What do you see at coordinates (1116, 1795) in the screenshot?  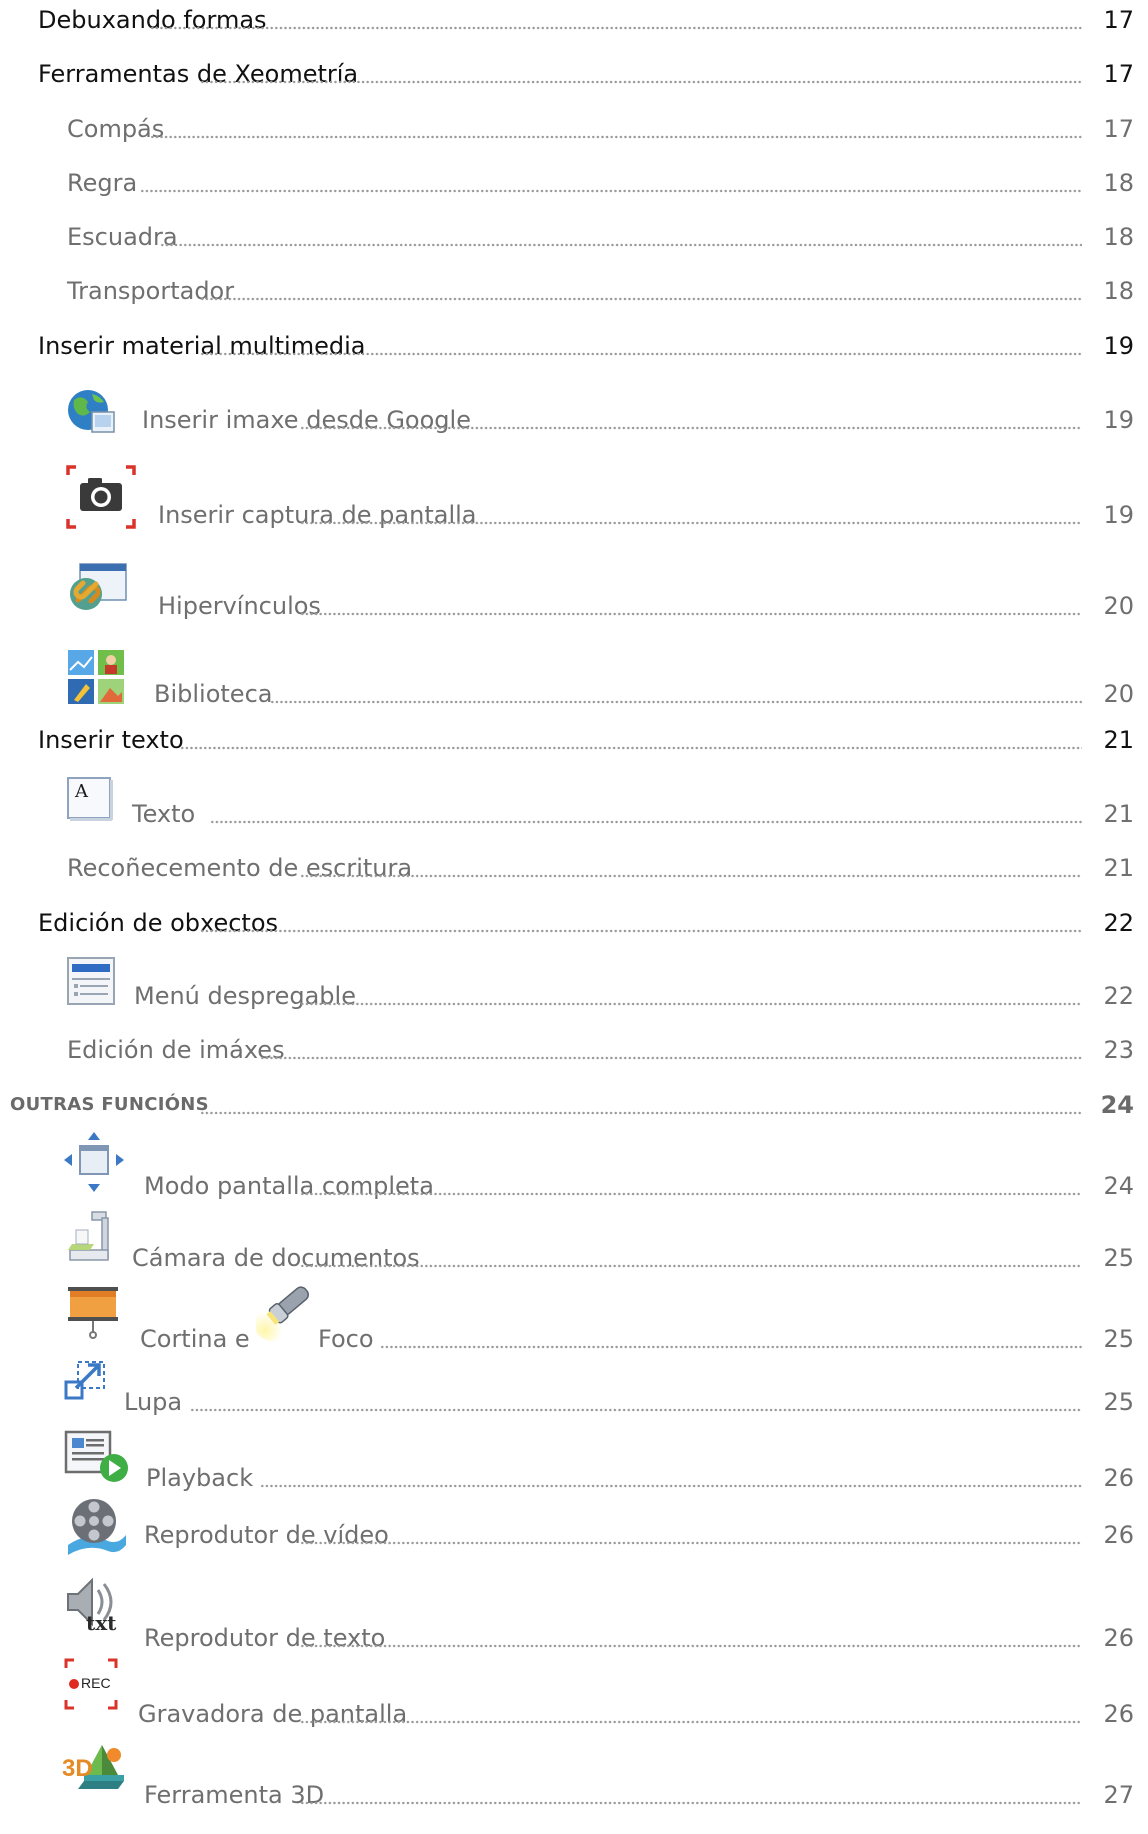 I see `toc-page-number: 27` at bounding box center [1116, 1795].